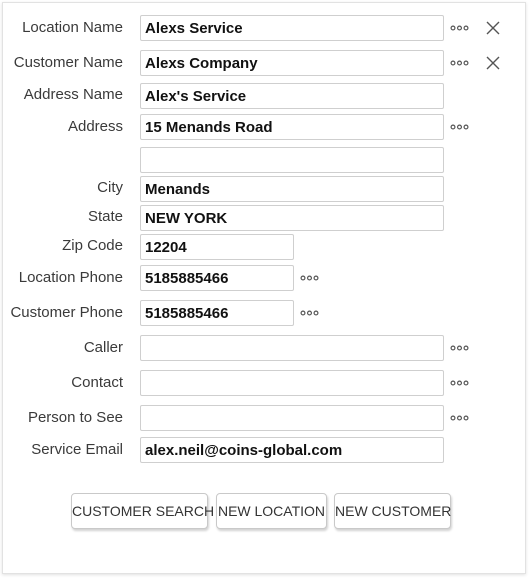  I want to click on address-name-label: Address Name, so click(73, 94).